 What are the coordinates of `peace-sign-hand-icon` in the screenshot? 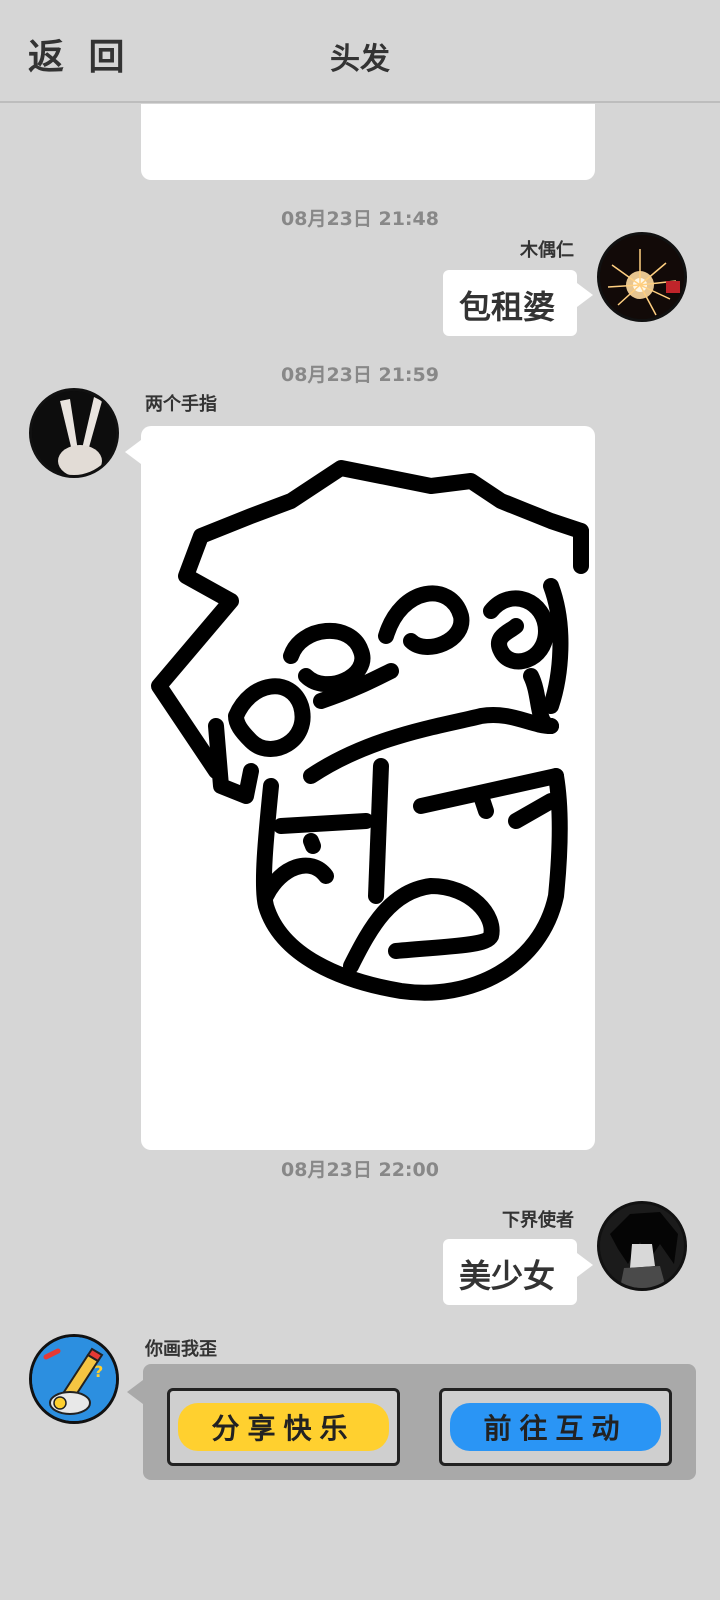 It's located at (74, 433).